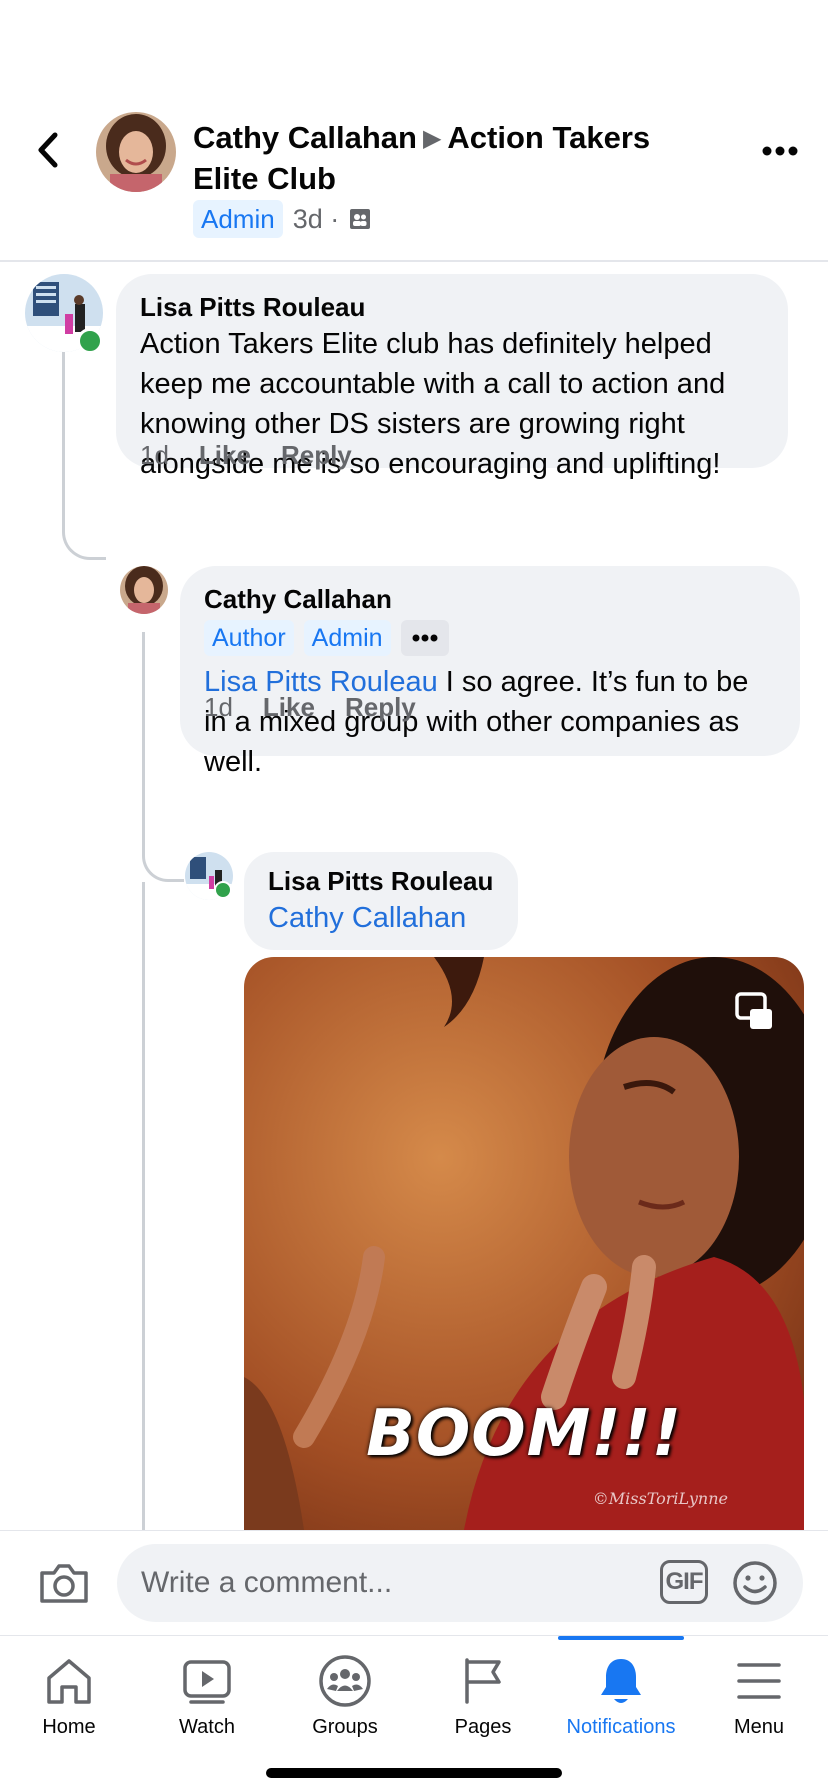 The width and height of the screenshot is (828, 1792). I want to click on more-badges-button, so click(424, 638).